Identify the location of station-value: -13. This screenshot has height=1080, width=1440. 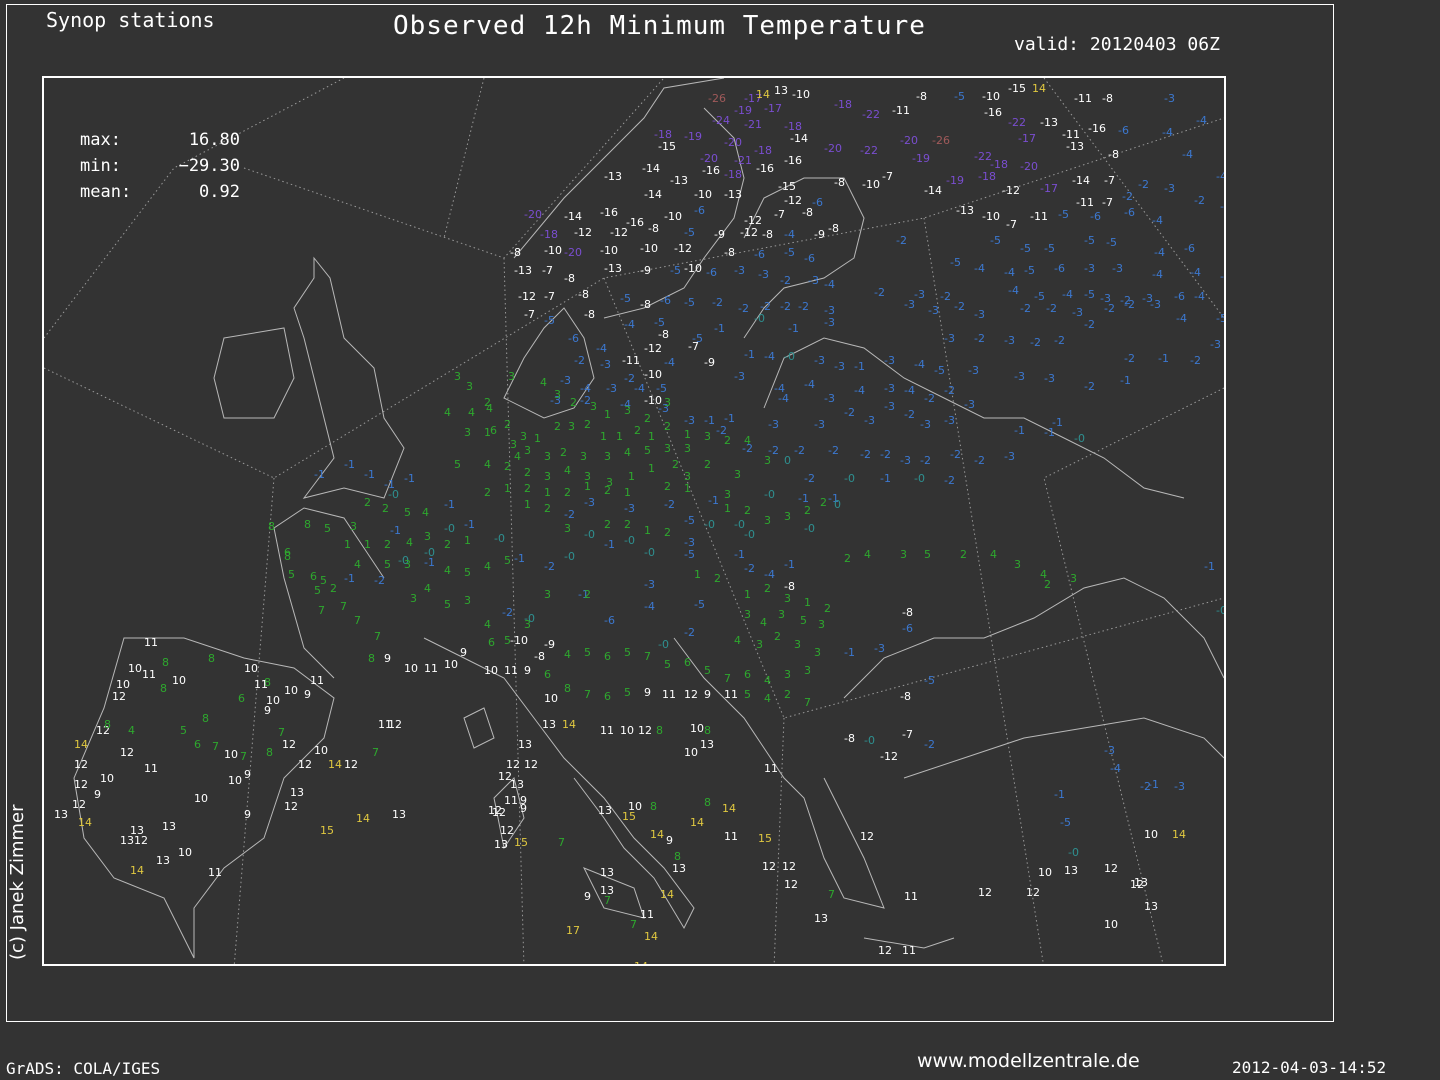
(1075, 146).